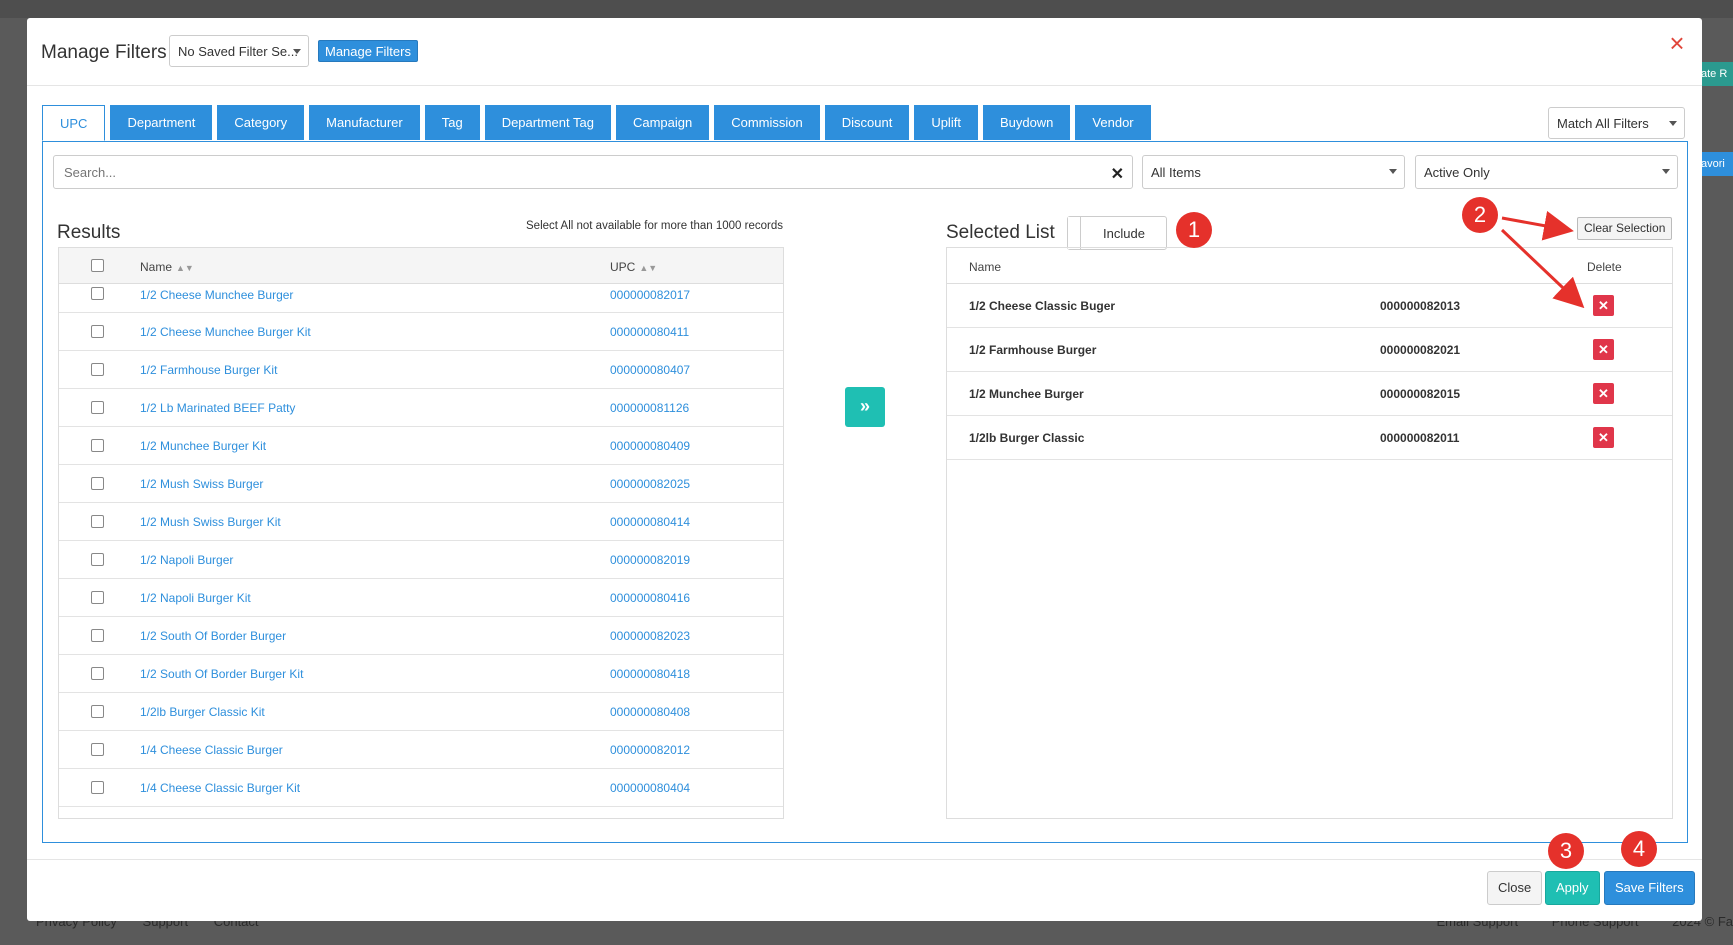 This screenshot has width=1733, height=945. I want to click on name-column-label: Name, so click(156, 267).